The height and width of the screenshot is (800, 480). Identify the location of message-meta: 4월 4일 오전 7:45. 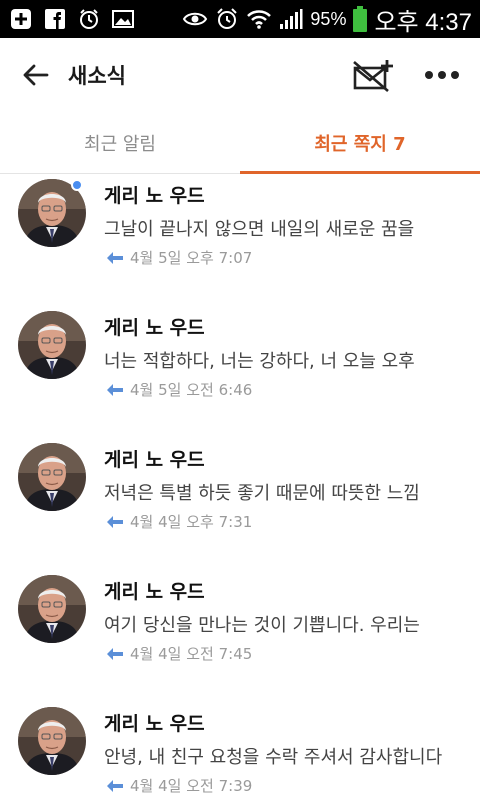
(179, 653).